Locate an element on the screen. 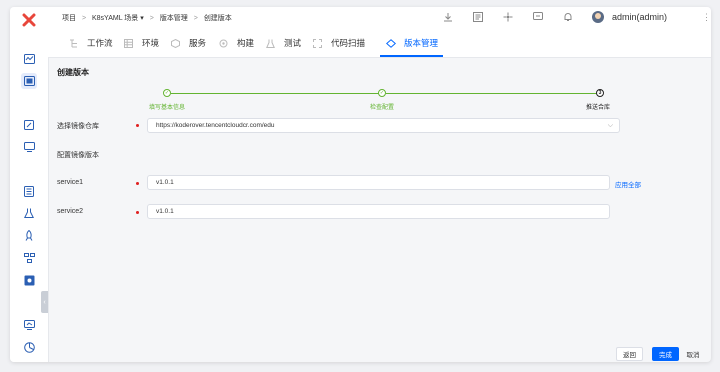 The height and width of the screenshot is (372, 720). rocket-icon is located at coordinates (29, 235).